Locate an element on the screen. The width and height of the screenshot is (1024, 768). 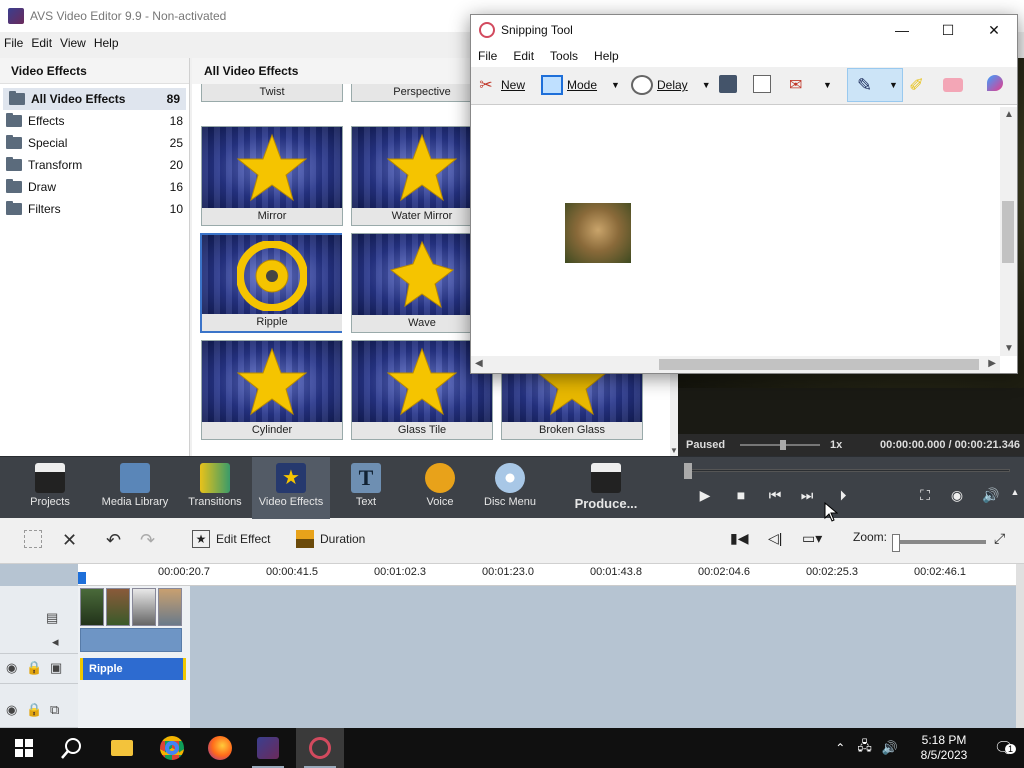
projects-button: Projects is located at coordinates (50, 488).